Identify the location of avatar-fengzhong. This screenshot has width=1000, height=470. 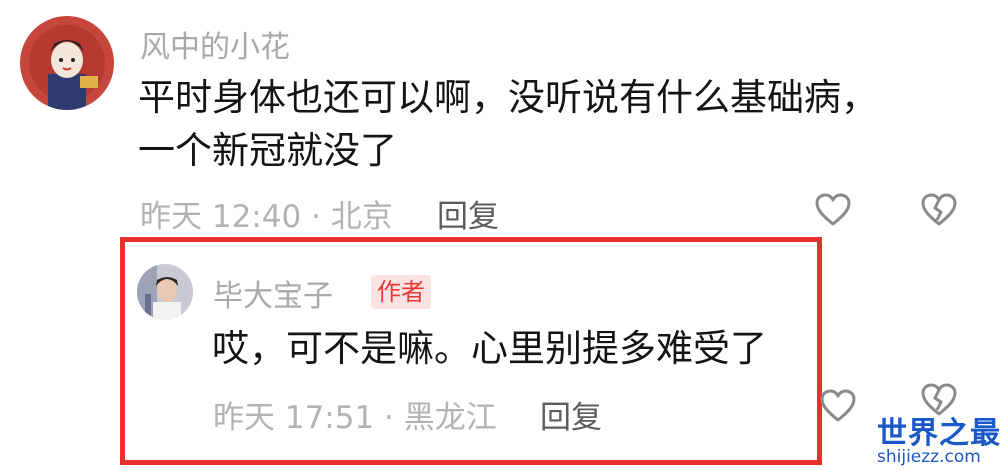
(67, 63).